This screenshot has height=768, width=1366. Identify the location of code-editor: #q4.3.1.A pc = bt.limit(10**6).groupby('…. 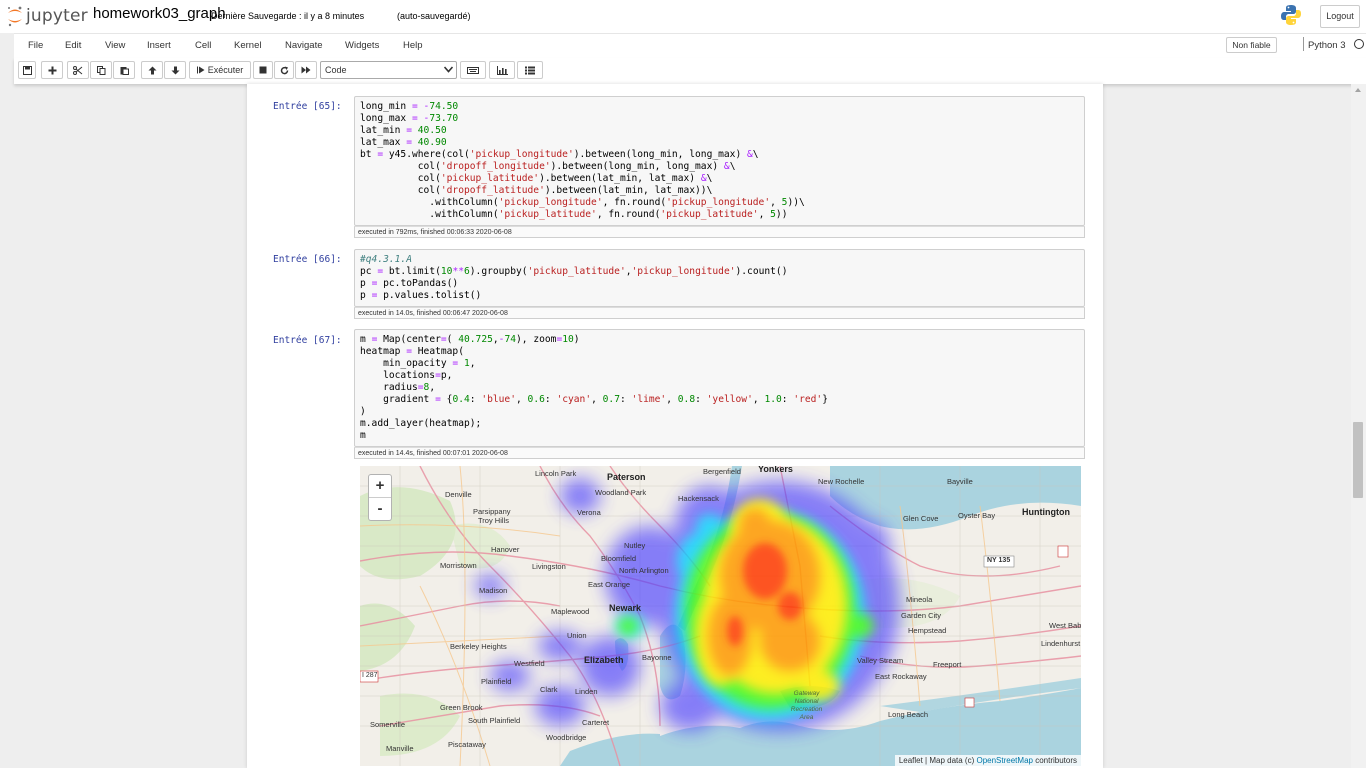
(719, 278).